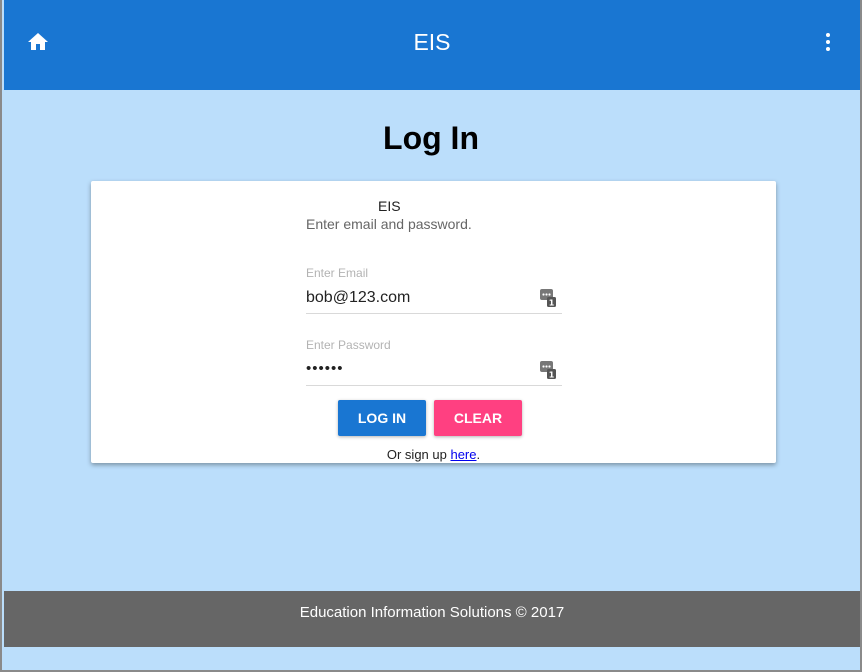  I want to click on email-field: bob@123.com 1, so click(434, 300).